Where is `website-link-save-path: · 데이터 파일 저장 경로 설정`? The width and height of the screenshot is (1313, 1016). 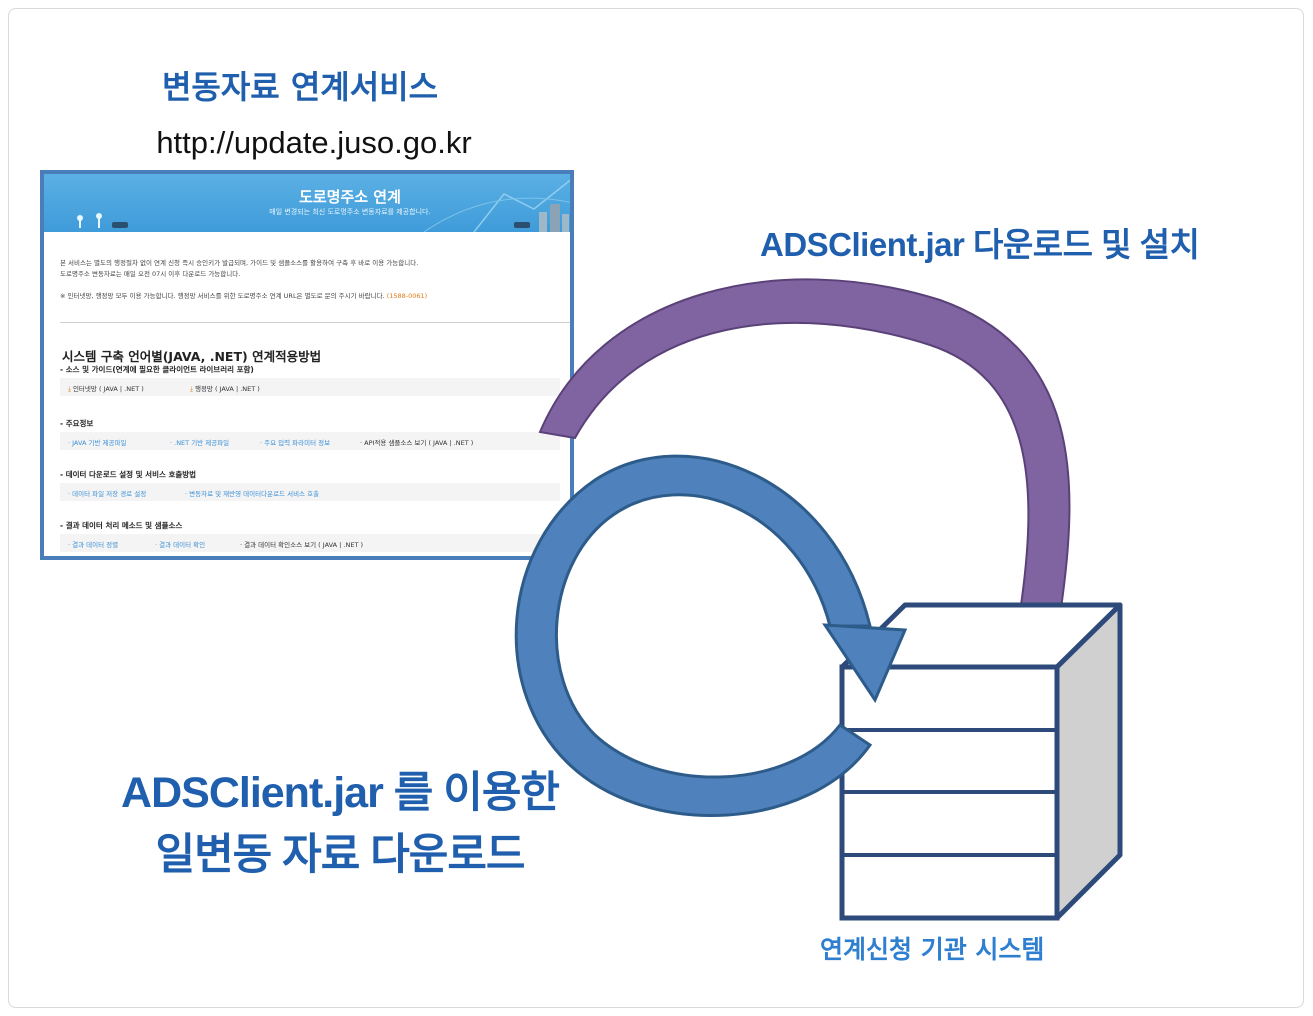
website-link-save-path: · 데이터 파일 저장 경로 설정 is located at coordinates (107, 493).